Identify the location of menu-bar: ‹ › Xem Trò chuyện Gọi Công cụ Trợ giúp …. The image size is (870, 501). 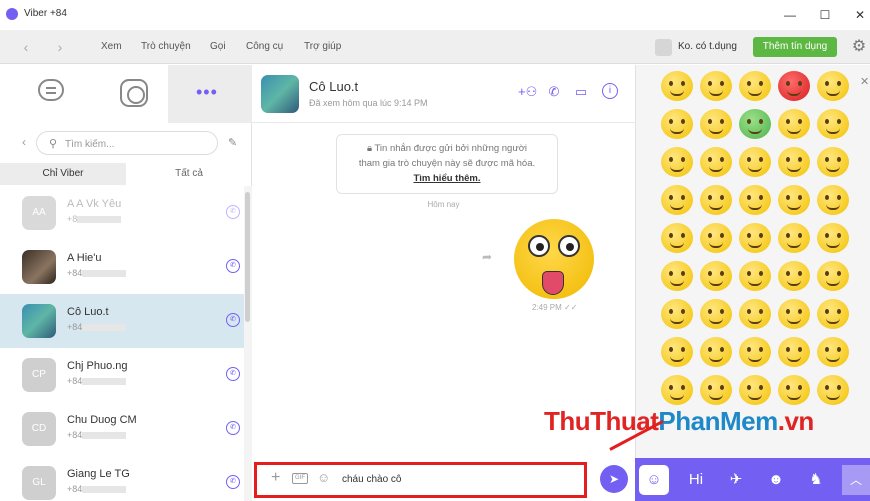
(435, 47).